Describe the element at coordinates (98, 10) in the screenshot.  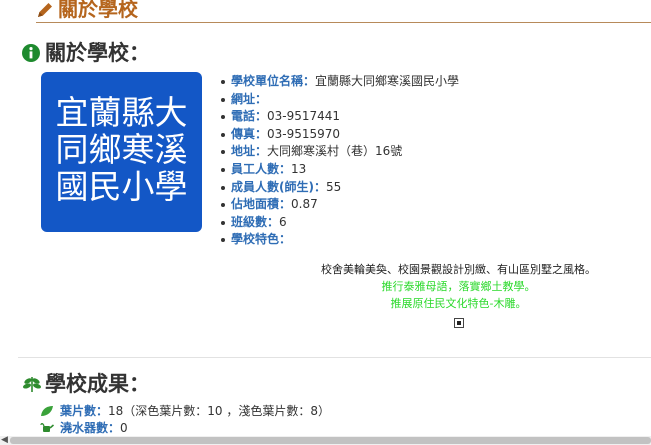
I see `page-title: 關於學校` at that location.